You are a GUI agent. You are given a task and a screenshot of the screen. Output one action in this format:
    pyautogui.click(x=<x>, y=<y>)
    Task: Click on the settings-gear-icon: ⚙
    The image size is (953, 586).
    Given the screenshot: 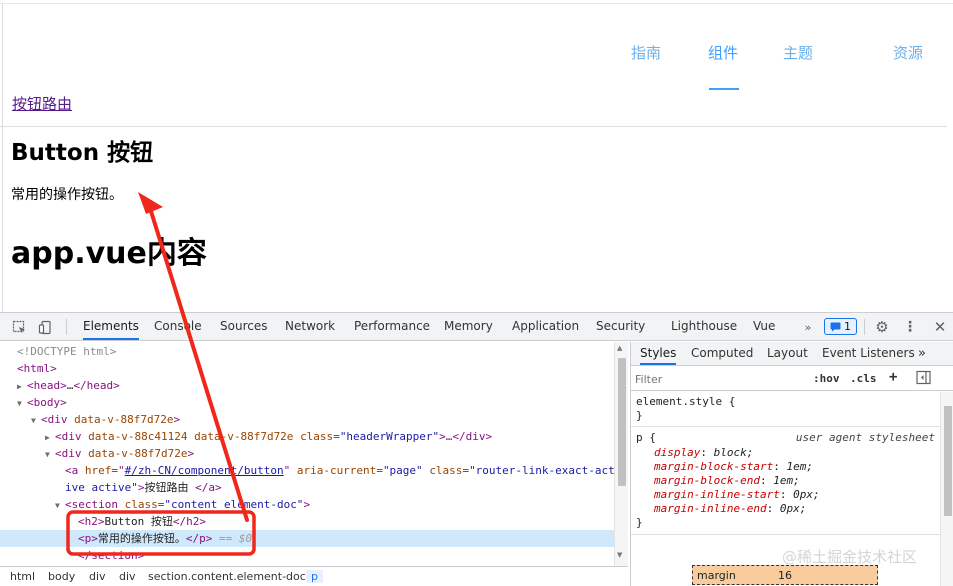 What is the action you would take?
    pyautogui.click(x=882, y=327)
    